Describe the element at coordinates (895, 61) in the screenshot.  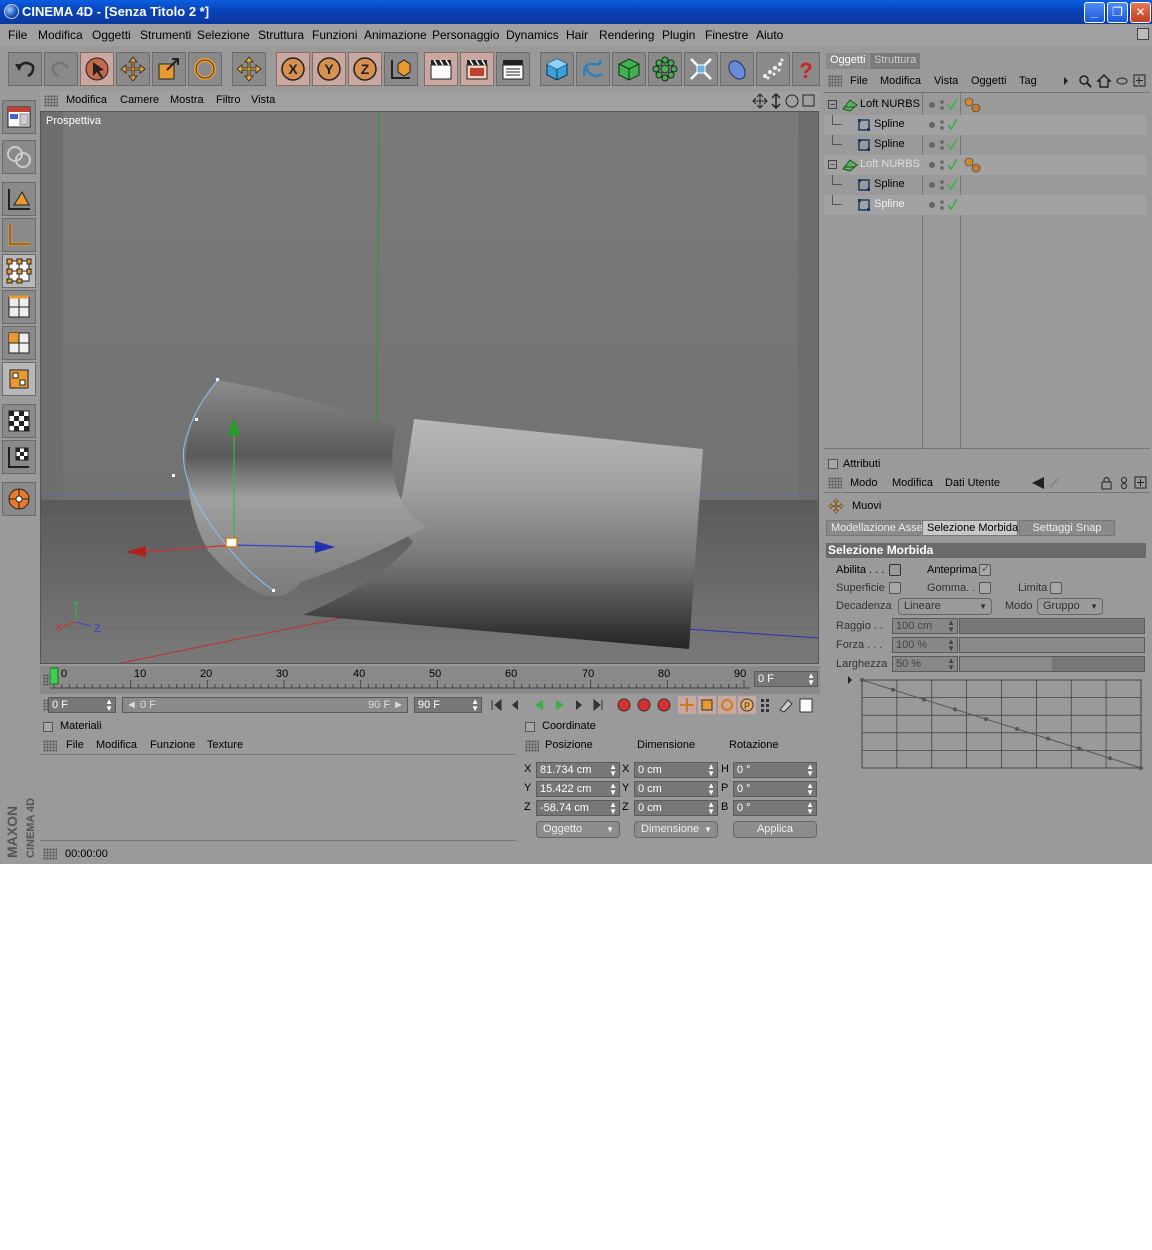
I see `tab-struttura: Struttura` at that location.